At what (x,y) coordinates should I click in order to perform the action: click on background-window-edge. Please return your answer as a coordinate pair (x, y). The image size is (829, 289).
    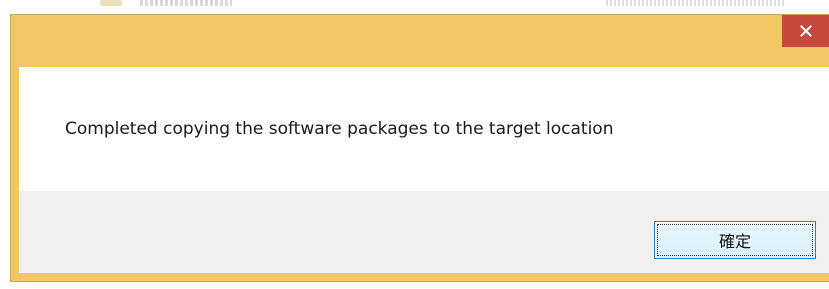
    Looking at the image, I should click on (5, 151).